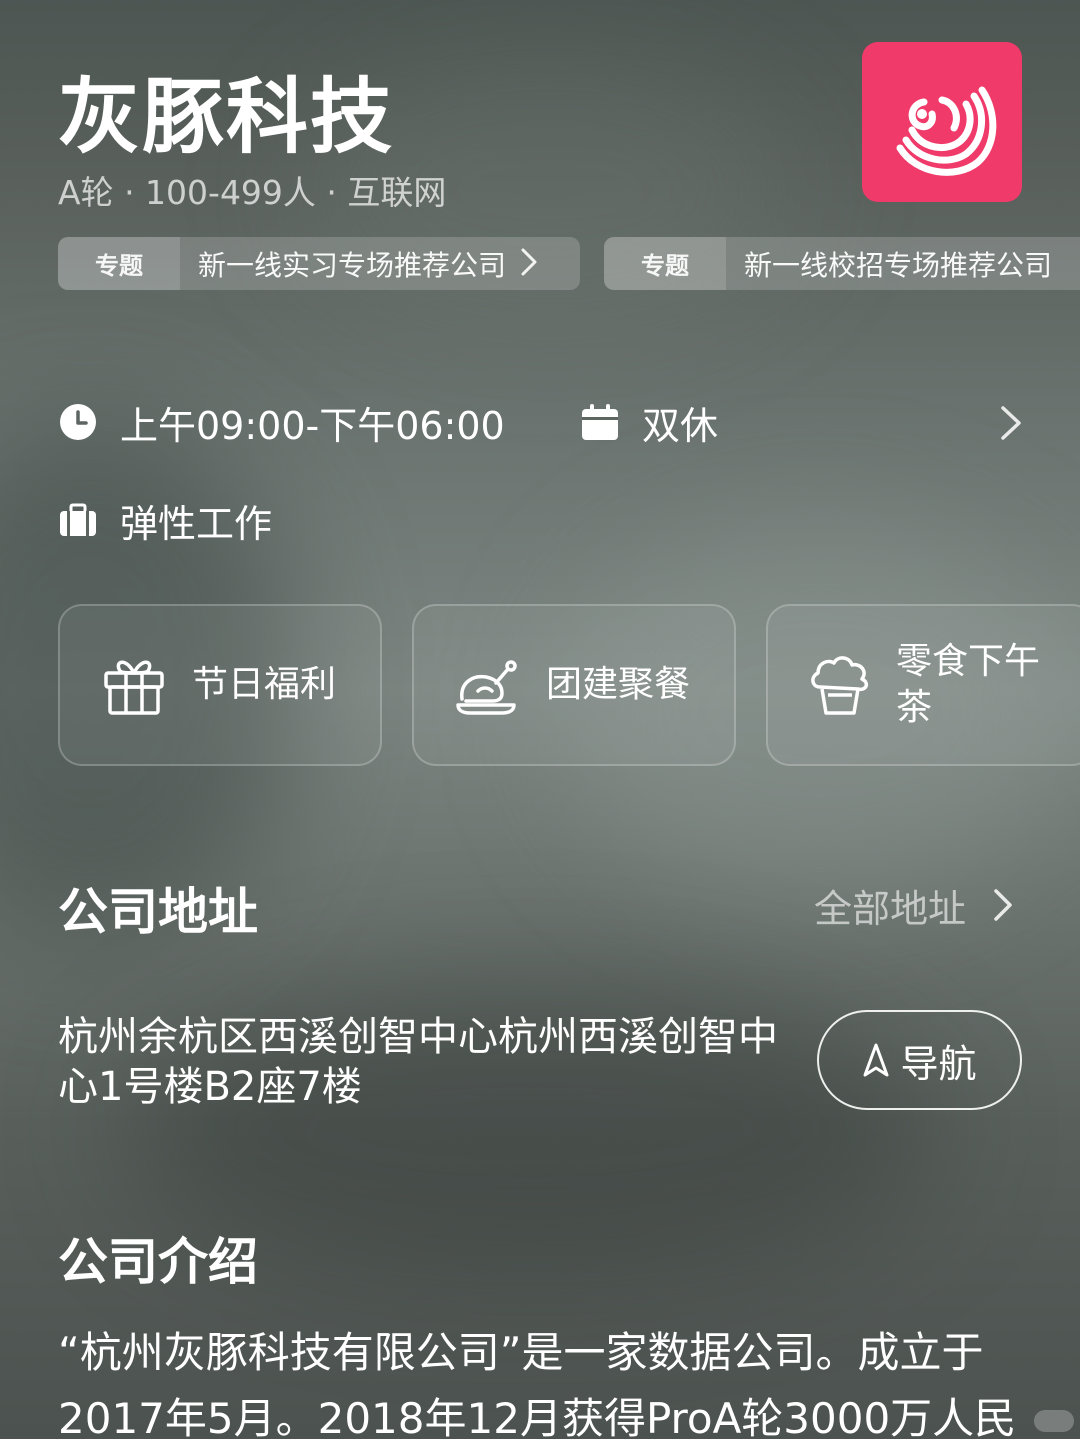 Image resolution: width=1080 pixels, height=1439 pixels. I want to click on navigate-button: 导航, so click(919, 1060).